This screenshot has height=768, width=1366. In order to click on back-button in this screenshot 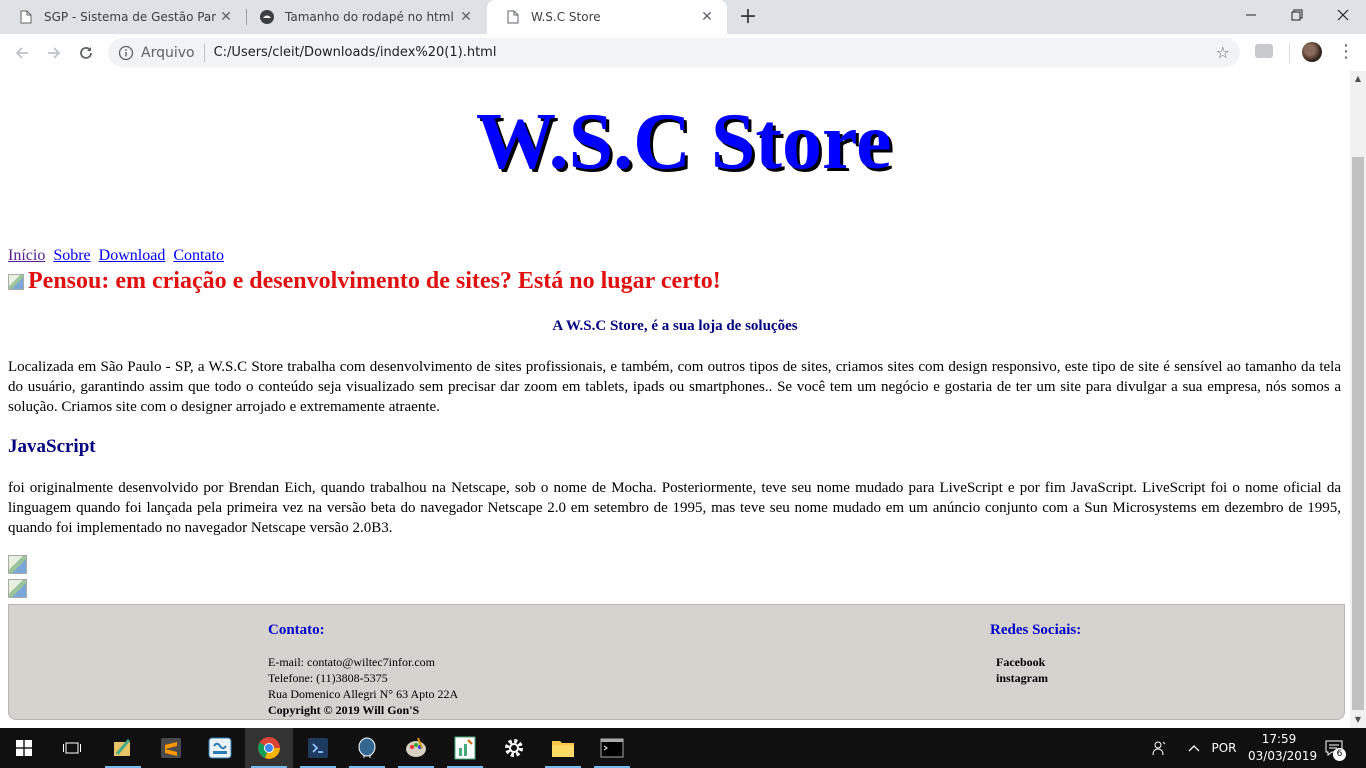, I will do `click(22, 53)`.